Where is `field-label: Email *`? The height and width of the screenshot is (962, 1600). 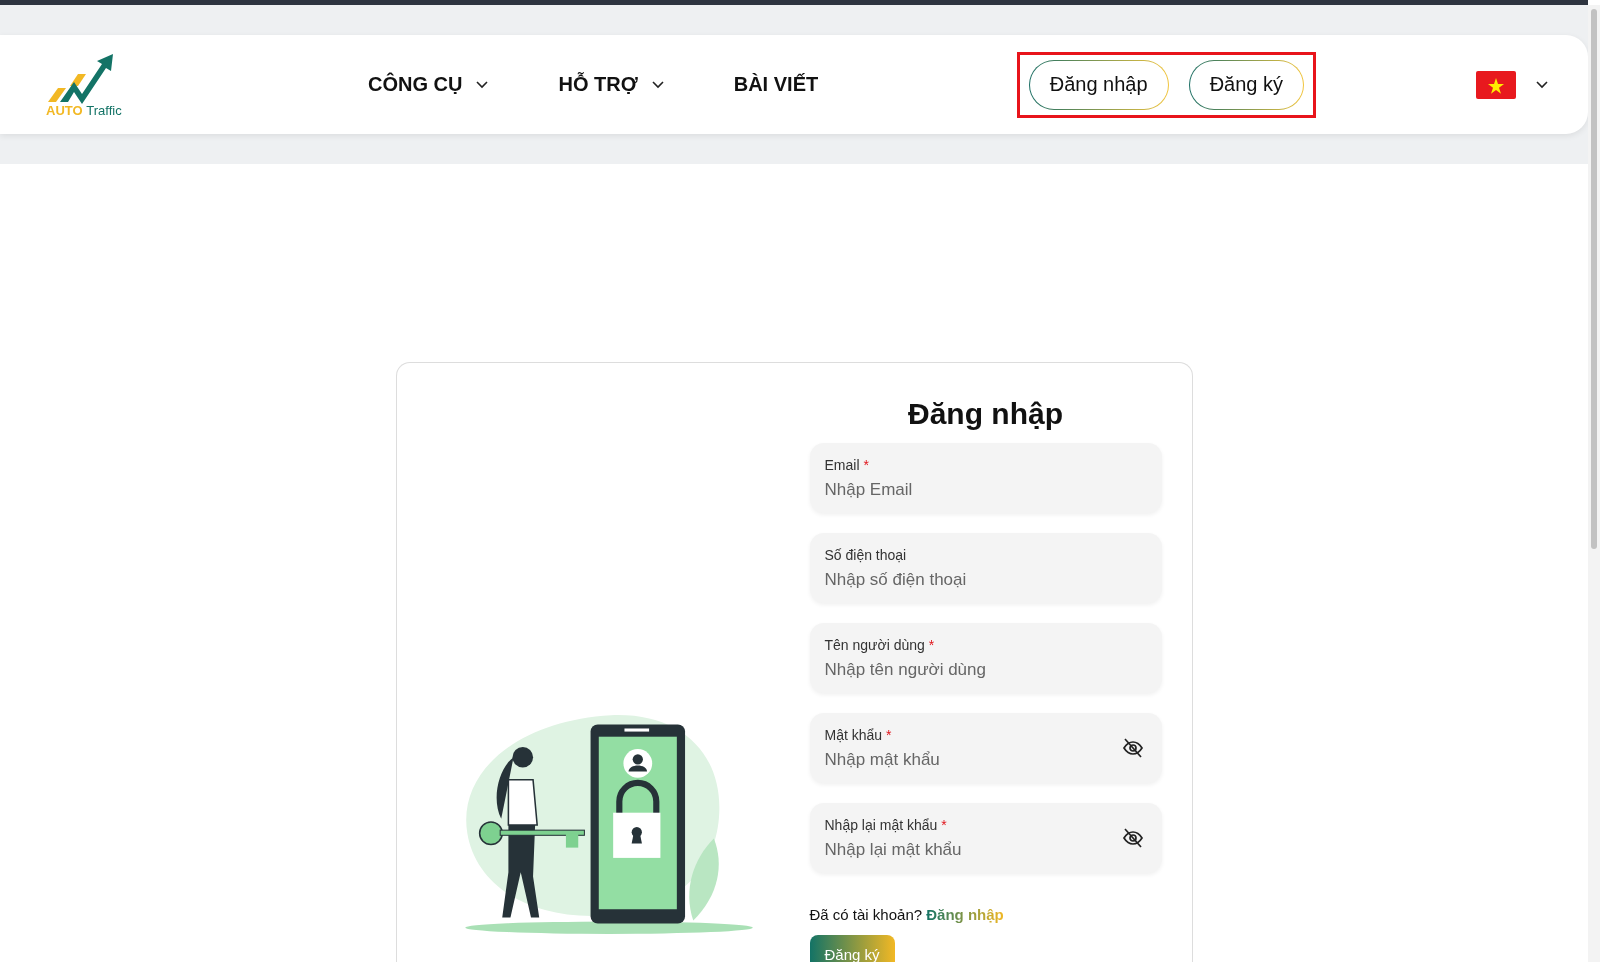 field-label: Email * is located at coordinates (847, 464).